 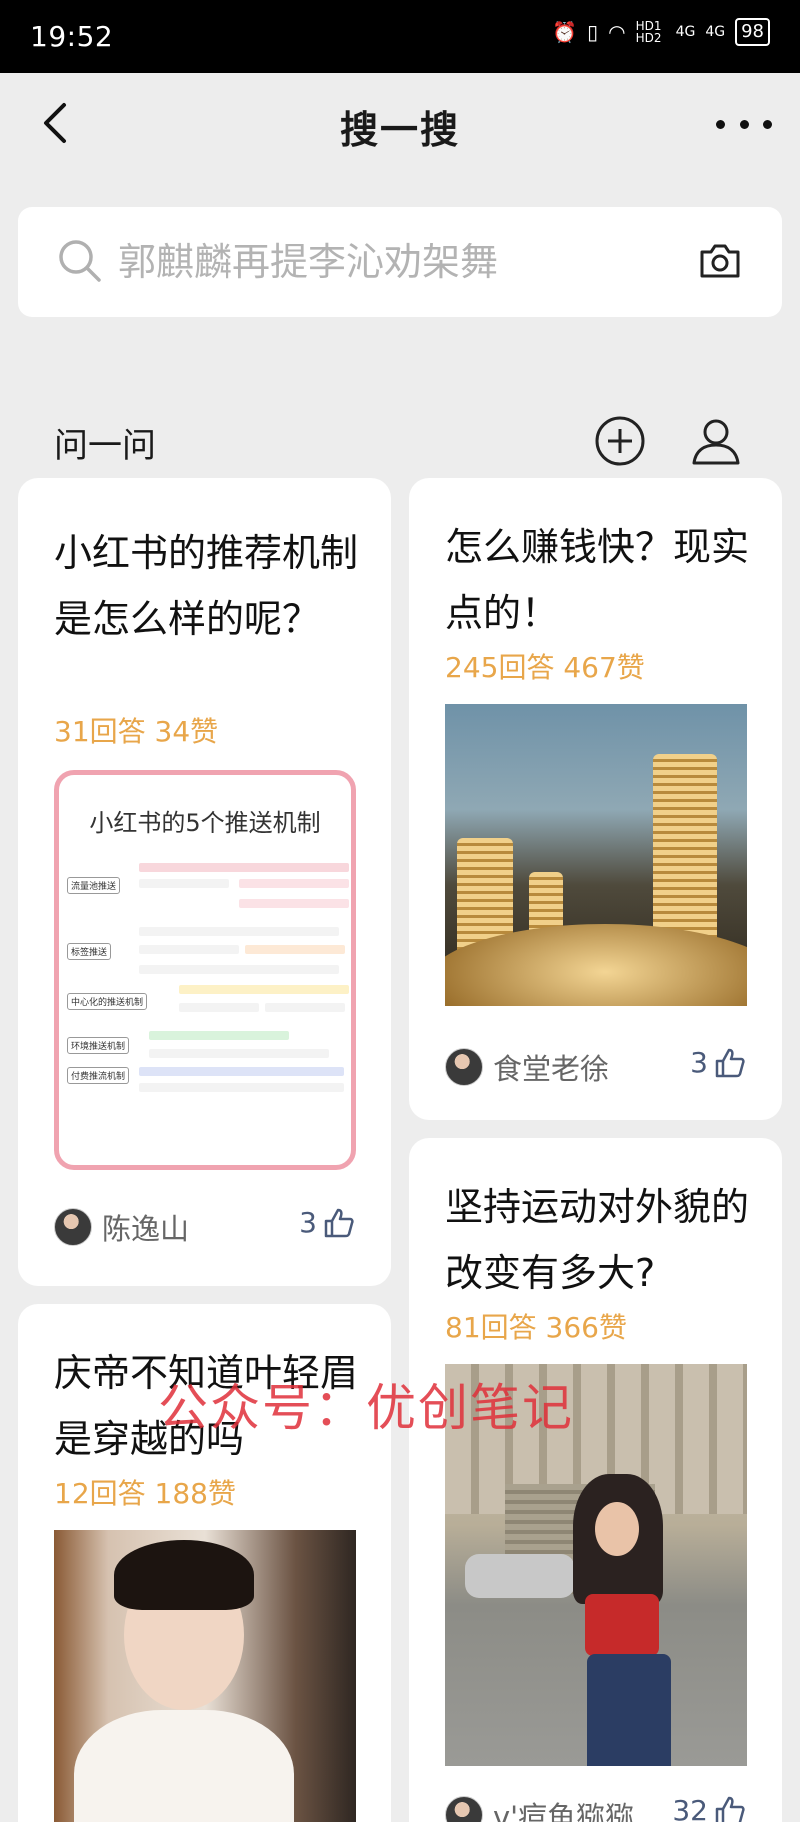 I want to click on nav-bar: 搜一搜, so click(x=400, y=123).